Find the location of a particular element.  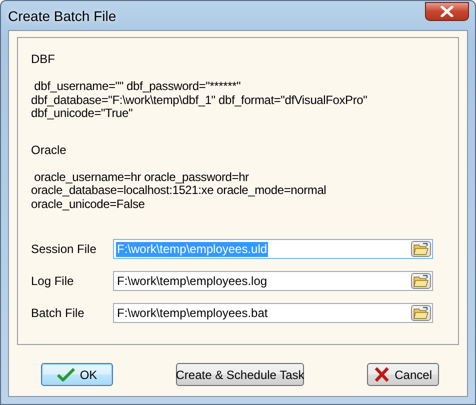

parameter-line: dbf_username="" dbf_password="******" is located at coordinates (137, 87).